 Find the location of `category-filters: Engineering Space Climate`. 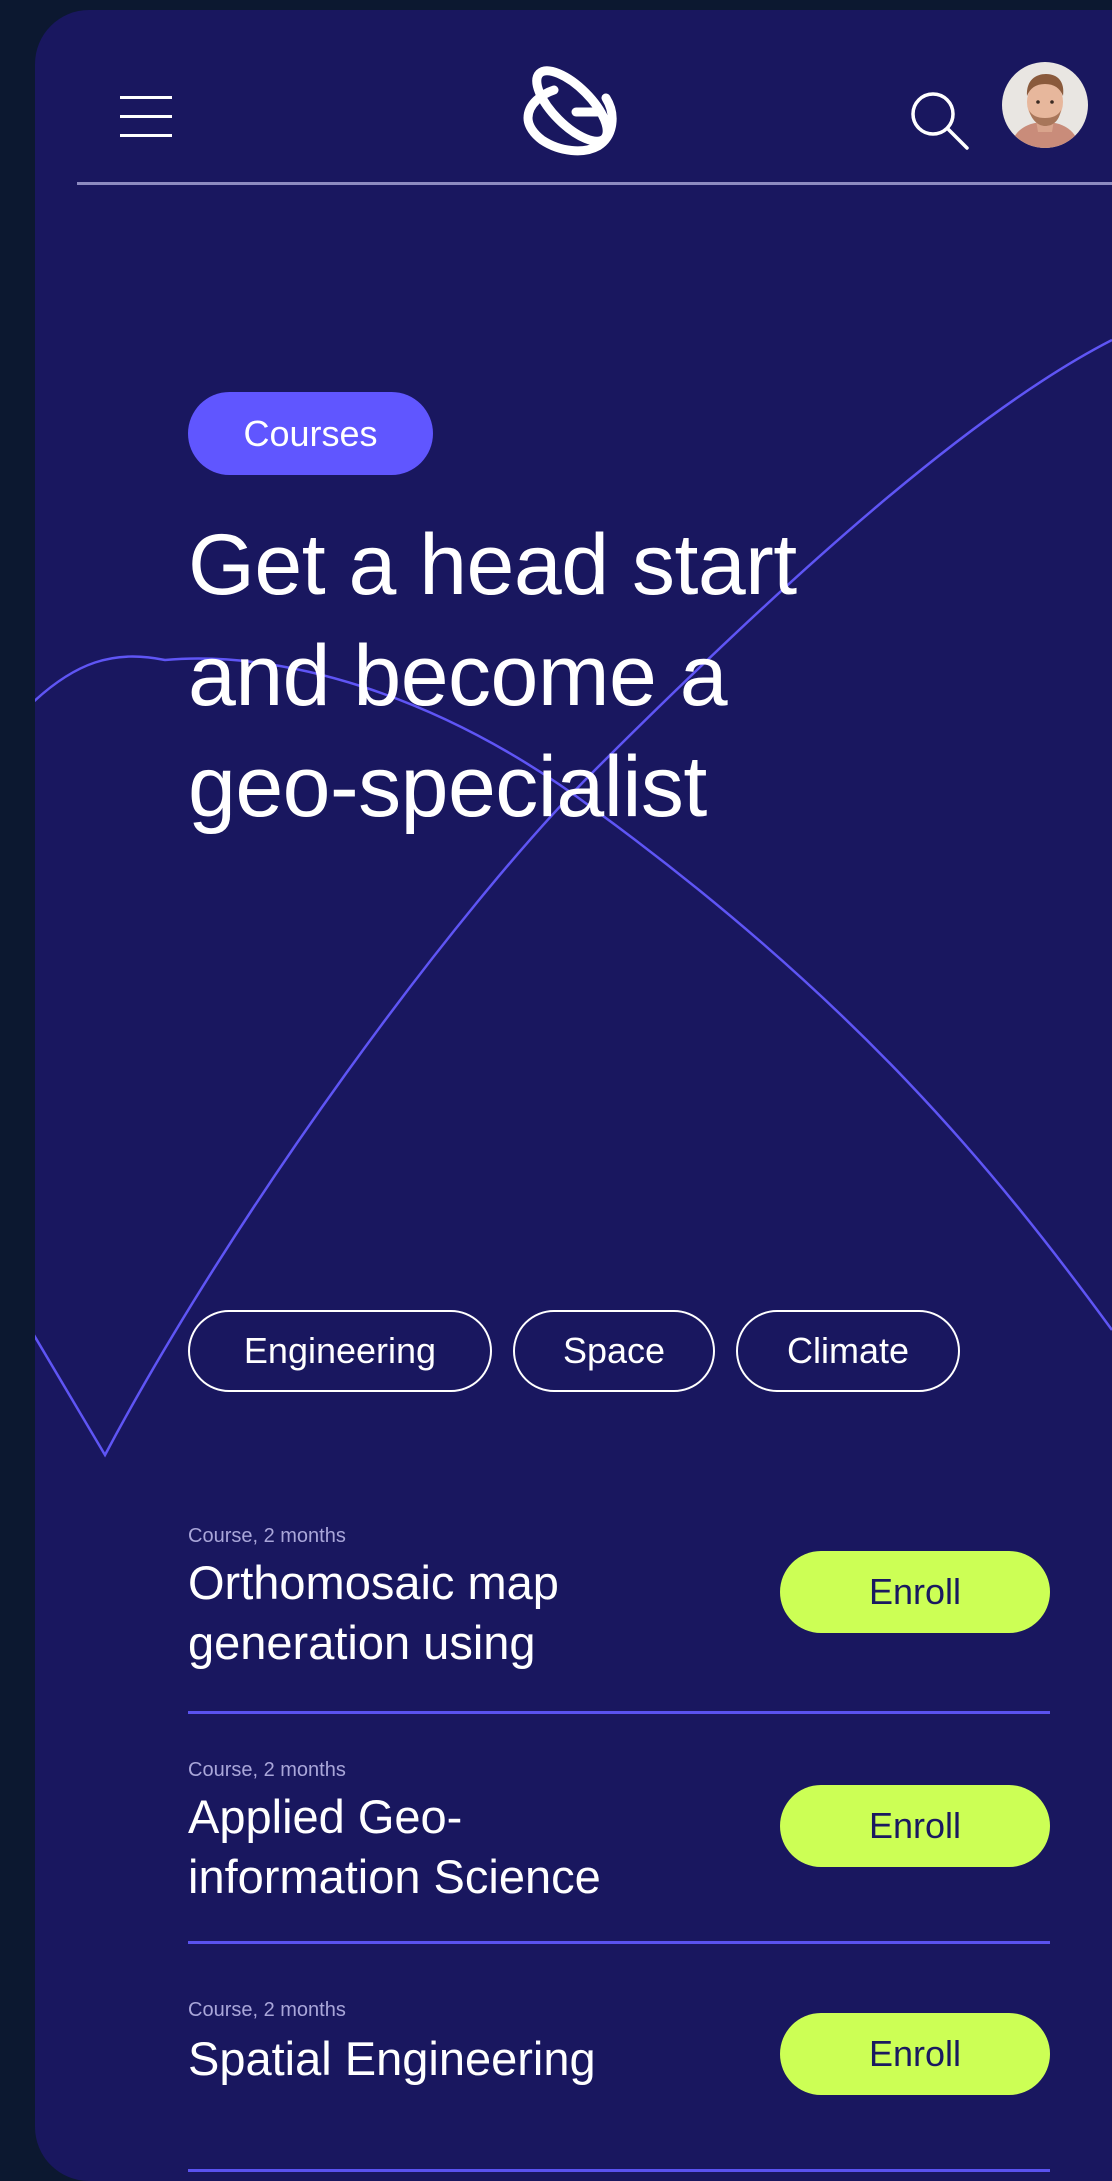

category-filters: Engineering Space Climate is located at coordinates (574, 1351).